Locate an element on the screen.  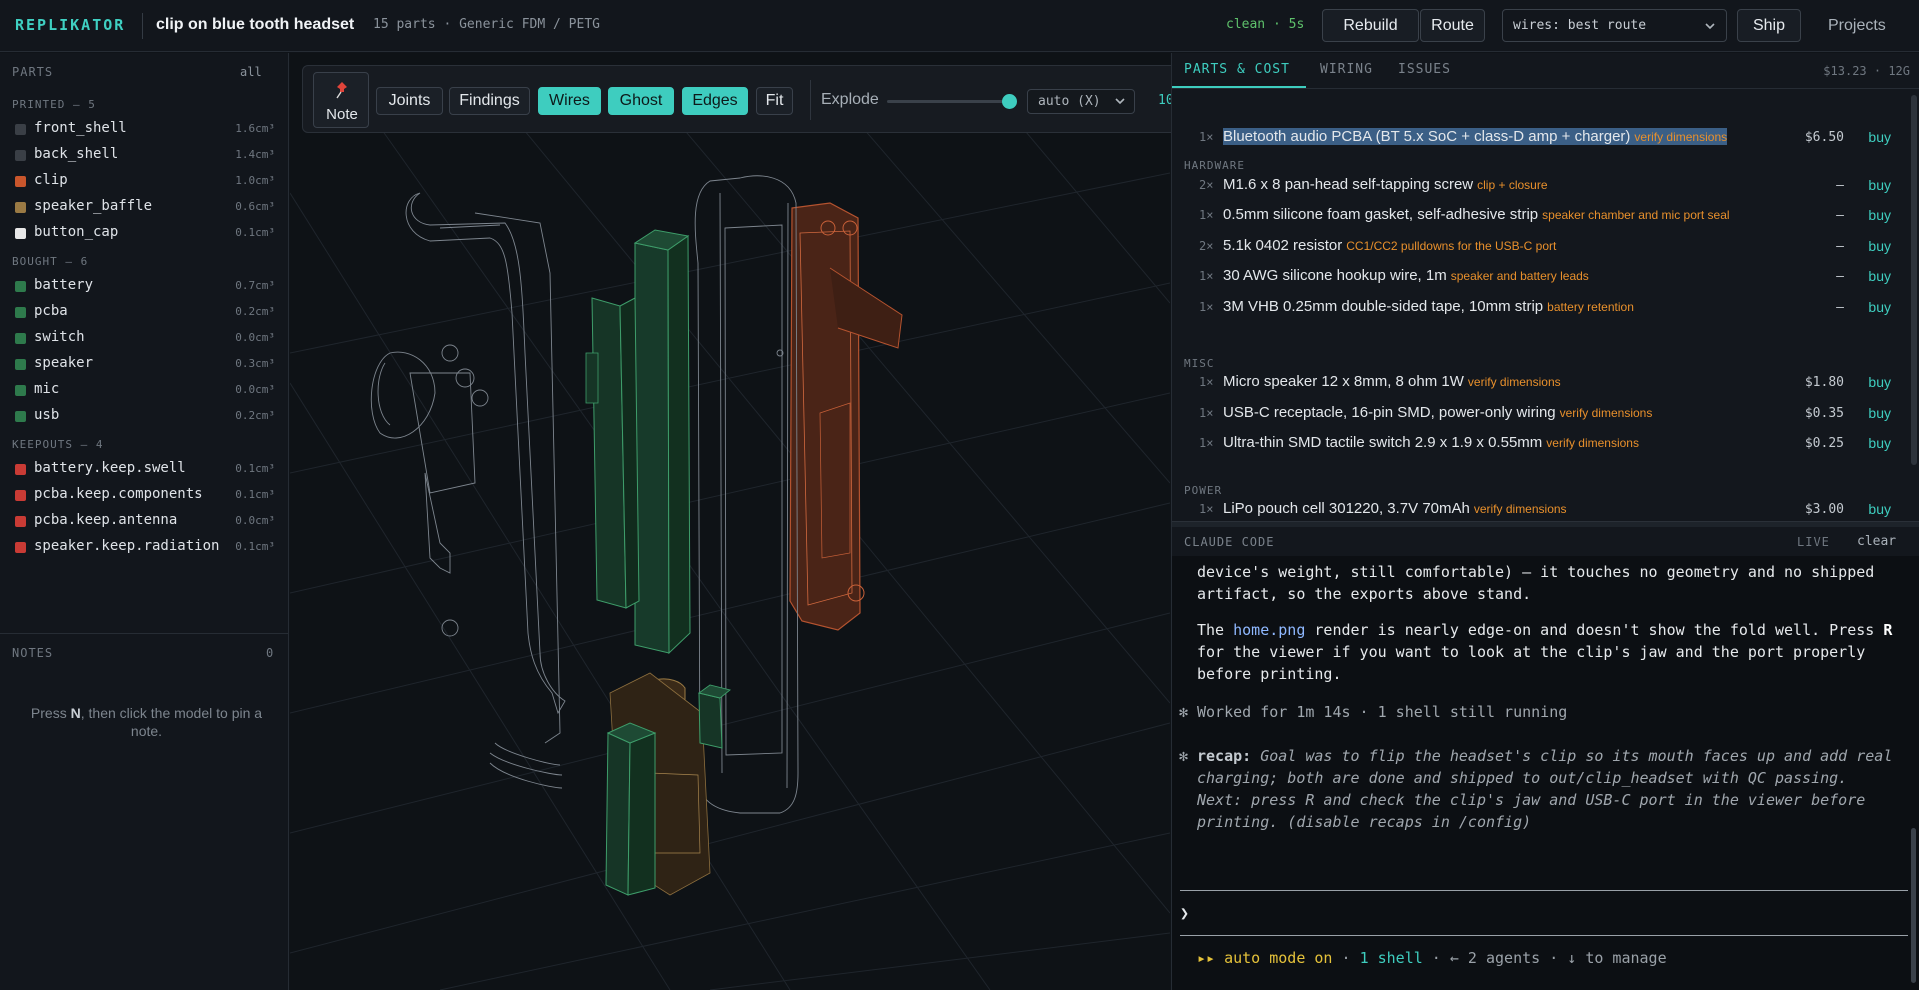
file-reference: home.png is located at coordinates (1269, 630).